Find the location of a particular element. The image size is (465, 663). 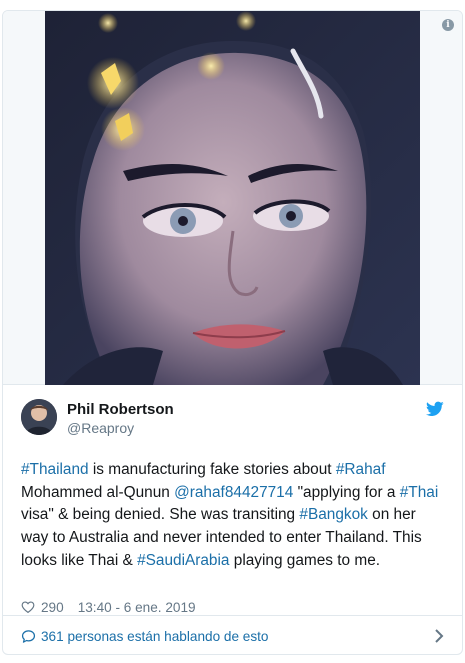

tweet-header: Phil Robertson @Reaproy is located at coordinates (232, 419).